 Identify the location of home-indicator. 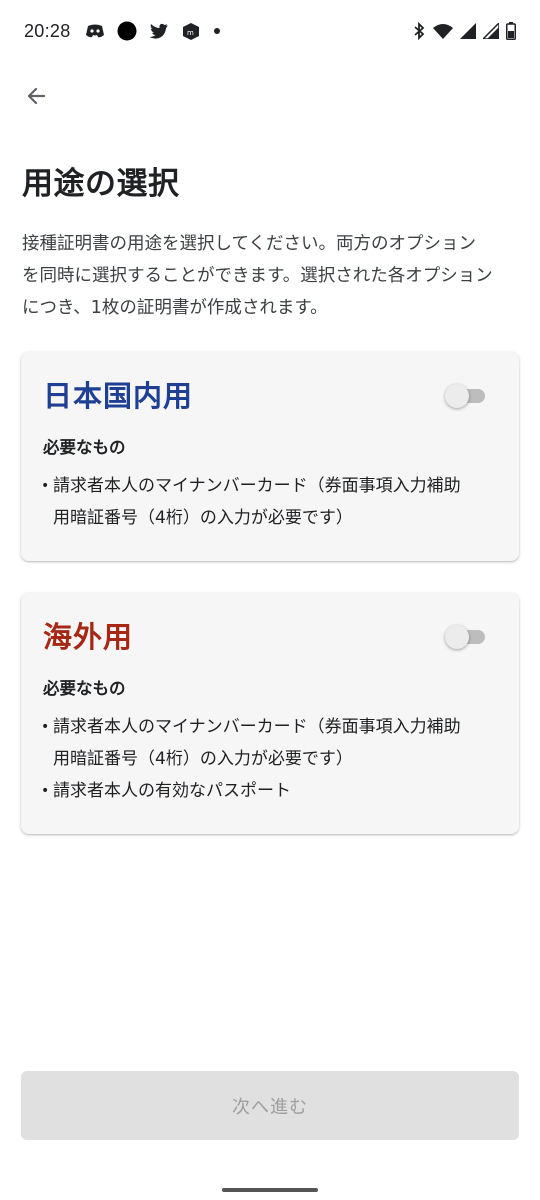
(270, 1190).